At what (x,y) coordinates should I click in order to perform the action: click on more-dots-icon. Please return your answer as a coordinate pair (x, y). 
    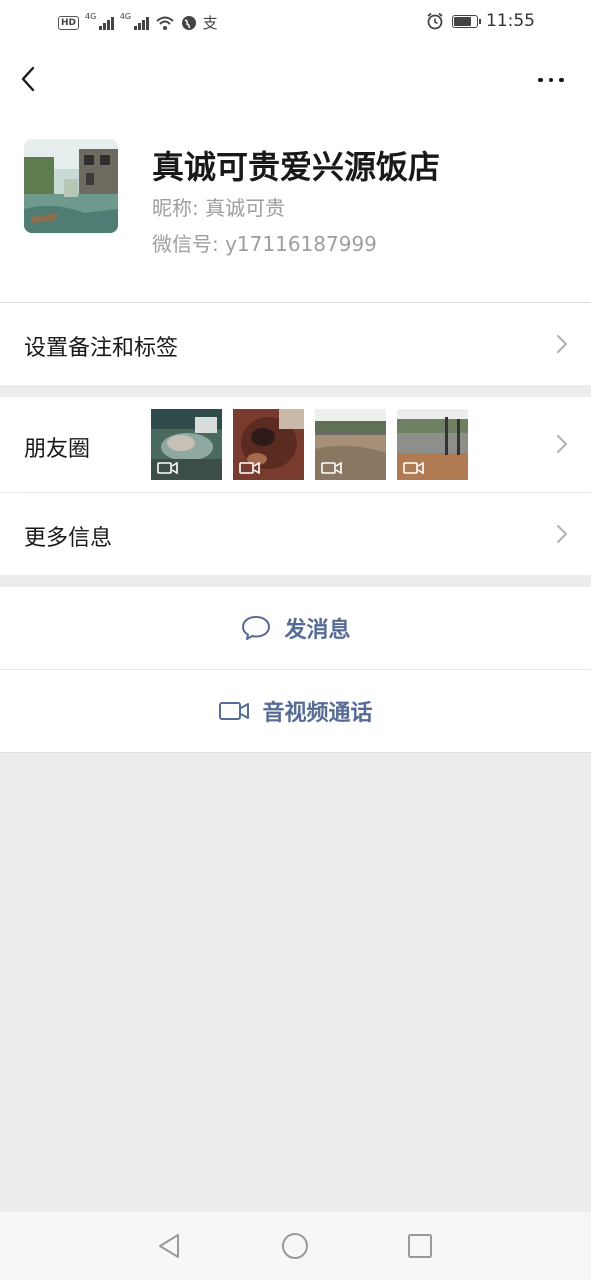
    Looking at the image, I should click on (551, 80).